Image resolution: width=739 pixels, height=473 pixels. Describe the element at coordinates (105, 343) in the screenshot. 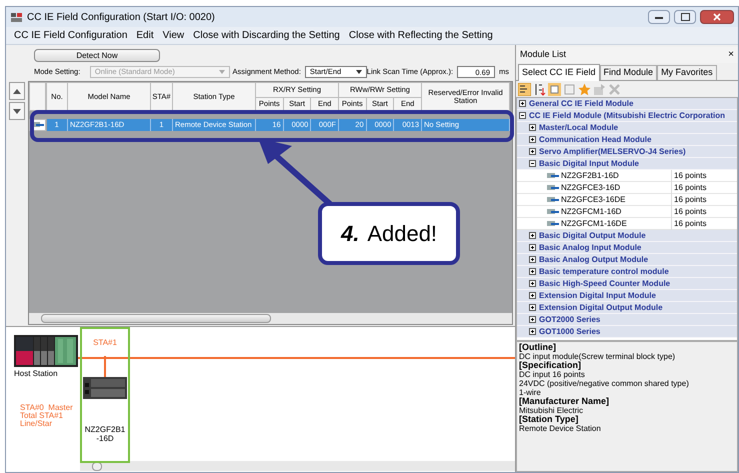

I see `station-number: STA#1` at that location.